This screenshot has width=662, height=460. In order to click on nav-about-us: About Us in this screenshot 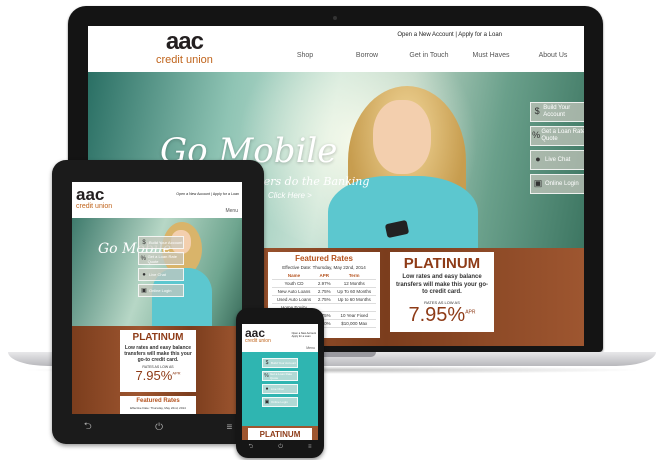, I will do `click(553, 55)`.